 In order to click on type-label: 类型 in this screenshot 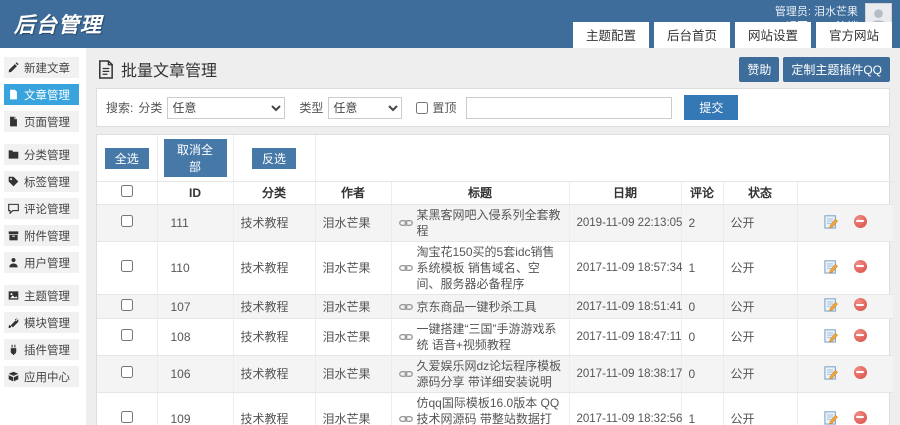, I will do `click(311, 108)`.